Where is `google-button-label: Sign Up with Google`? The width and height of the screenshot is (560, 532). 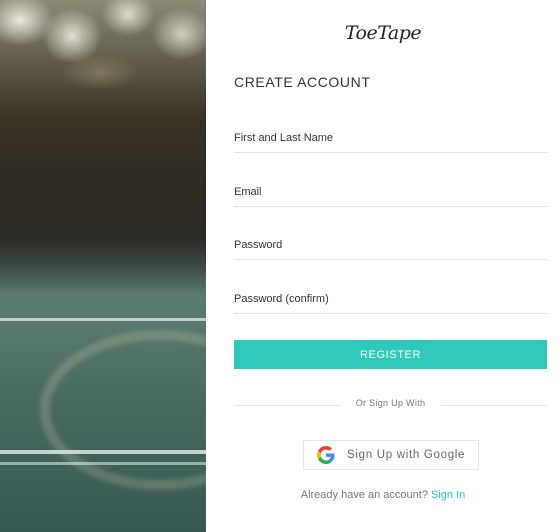
google-button-label: Sign Up with Google is located at coordinates (406, 455).